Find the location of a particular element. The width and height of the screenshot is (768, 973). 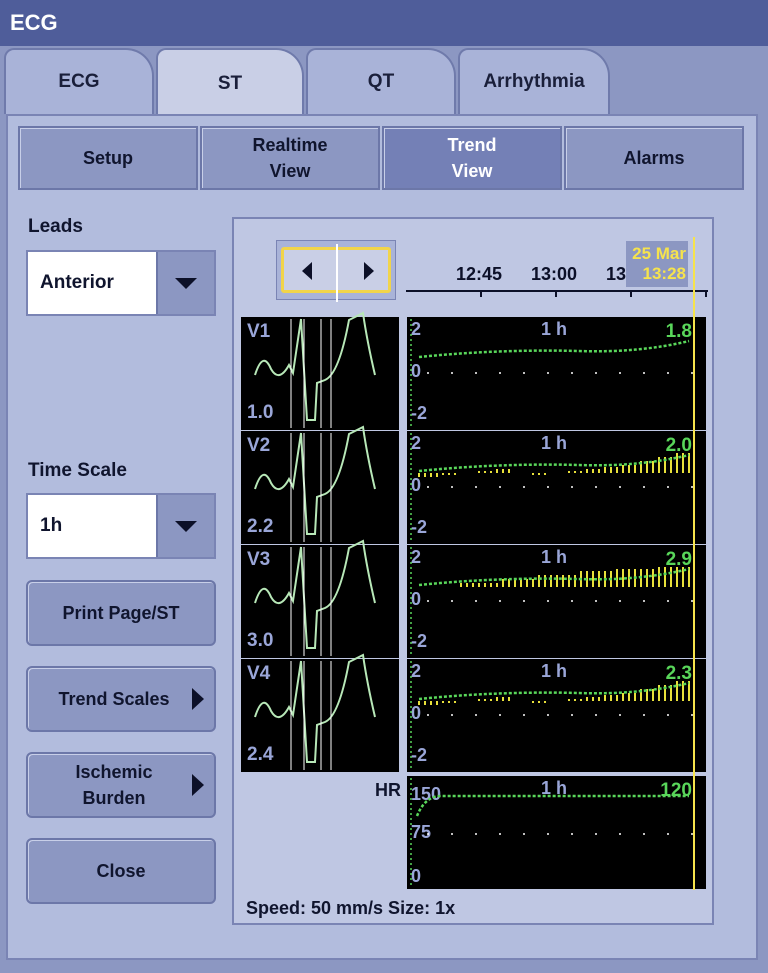

time-cursor is located at coordinates (694, 563).